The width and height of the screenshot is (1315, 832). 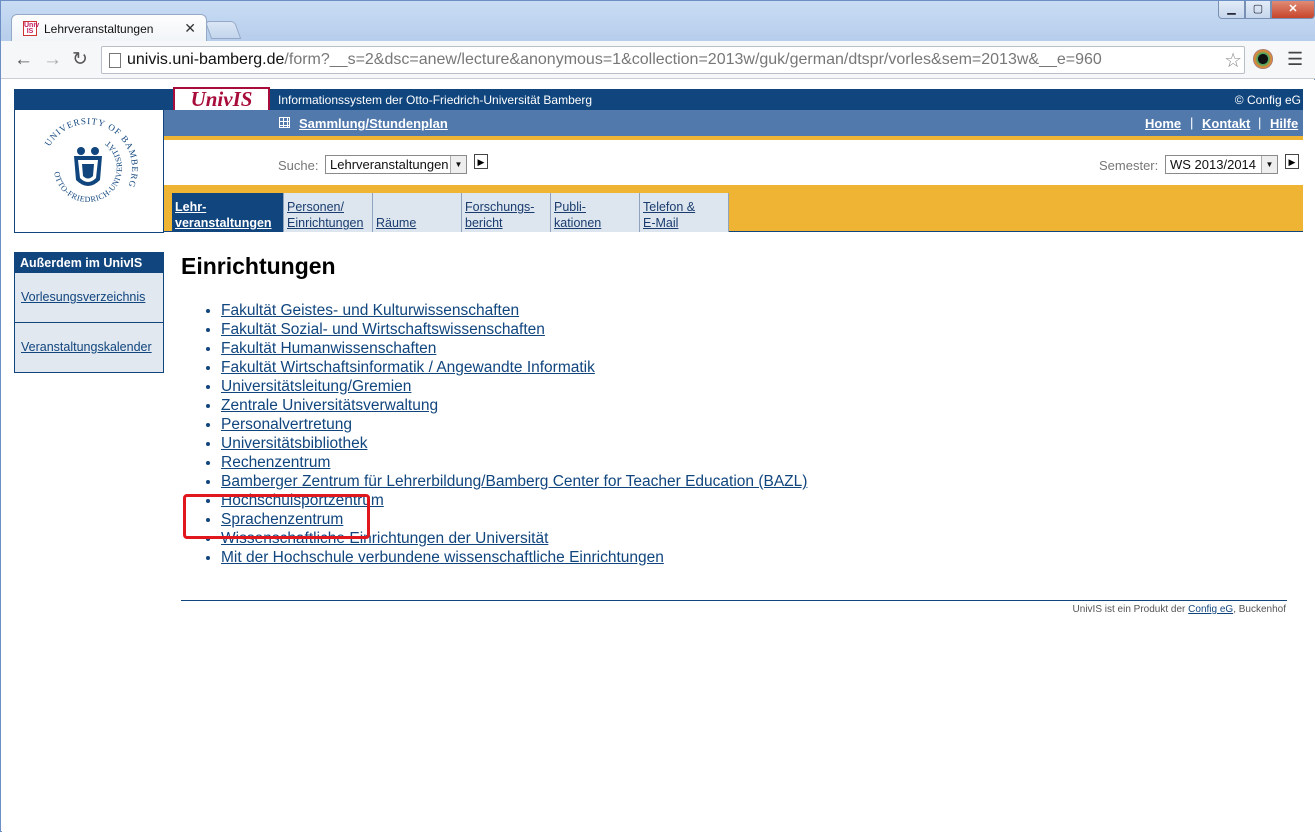 What do you see at coordinates (275, 462) in the screenshot?
I see `einrichtung-link: Rechenzentrum` at bounding box center [275, 462].